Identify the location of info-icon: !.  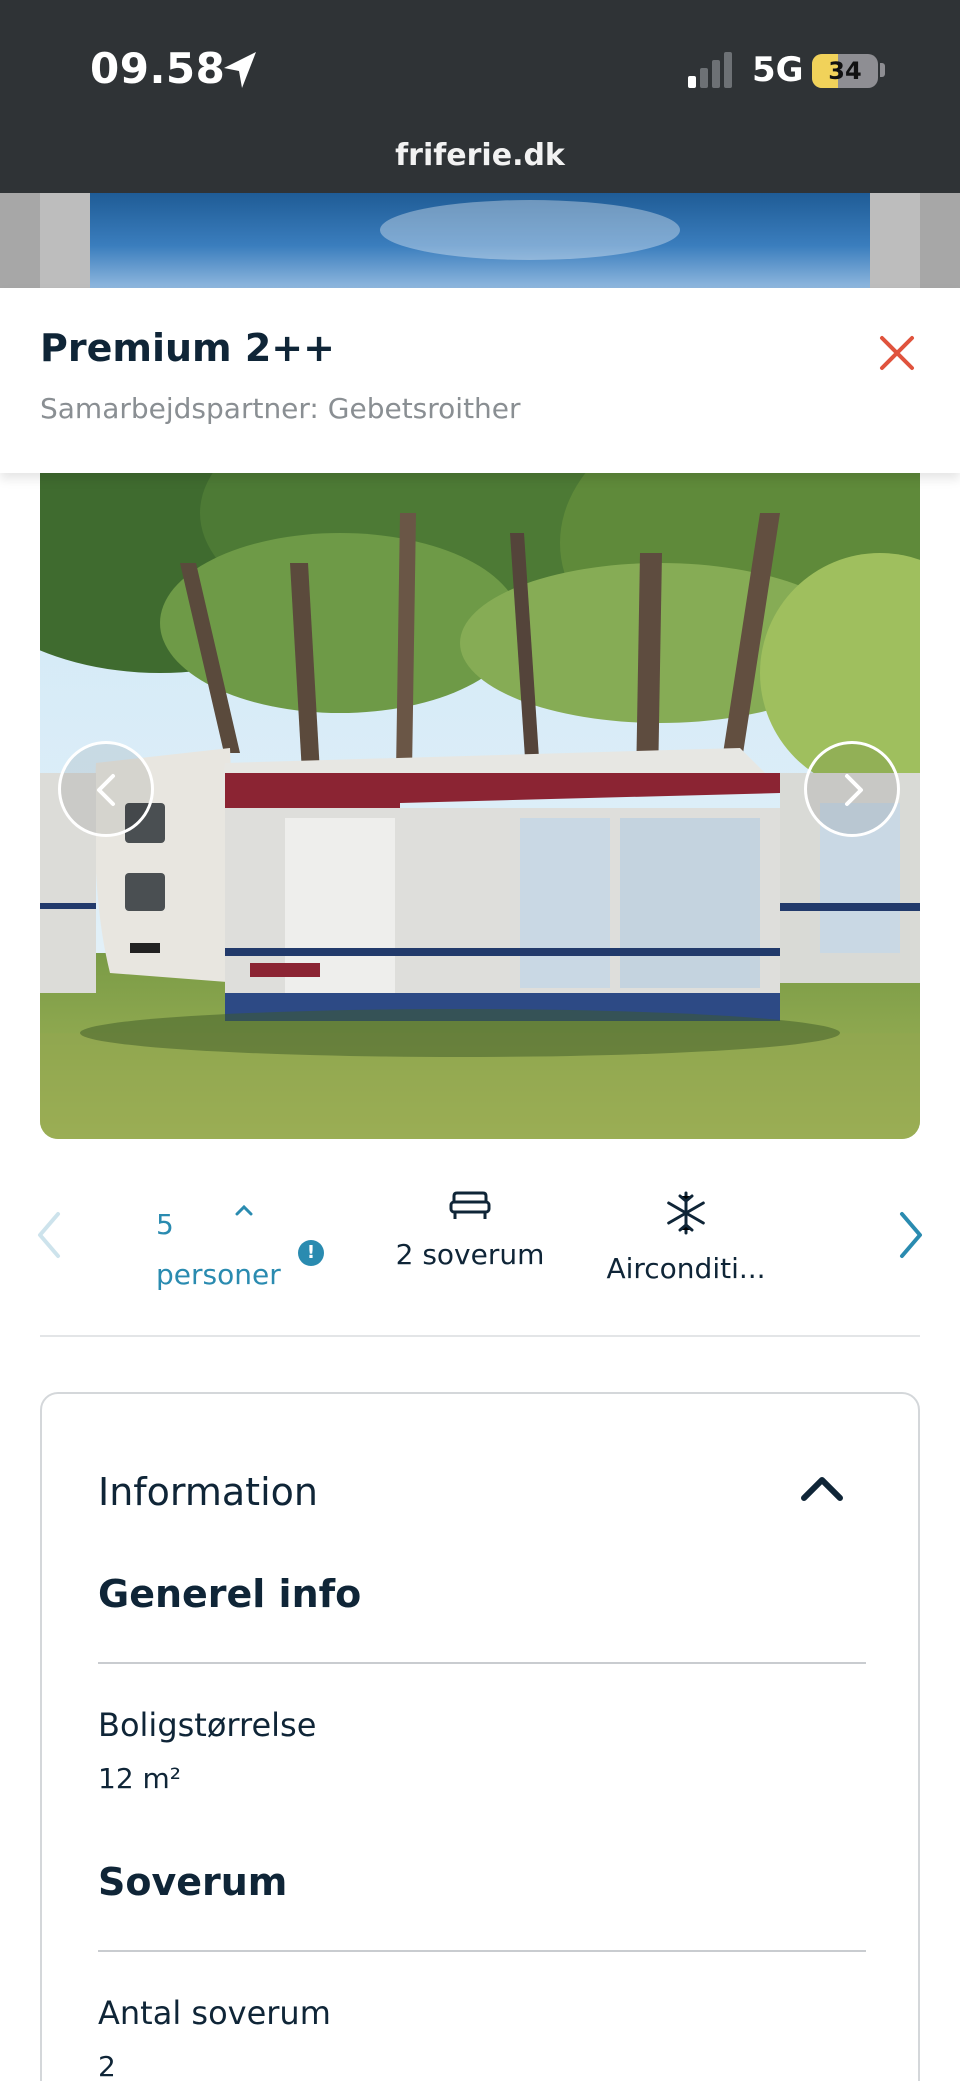
(311, 1253).